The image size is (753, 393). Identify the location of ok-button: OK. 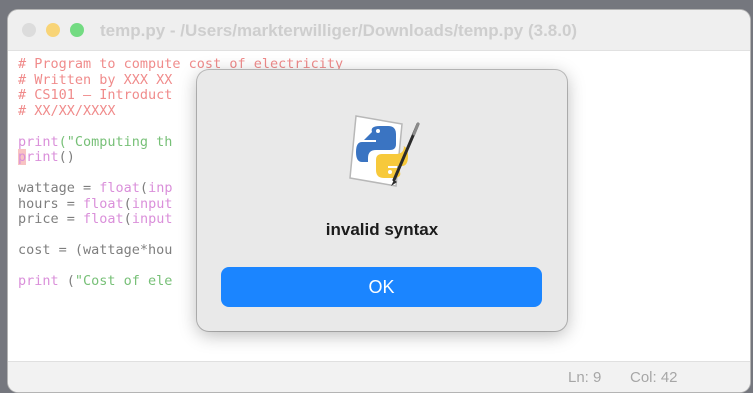
(381, 287).